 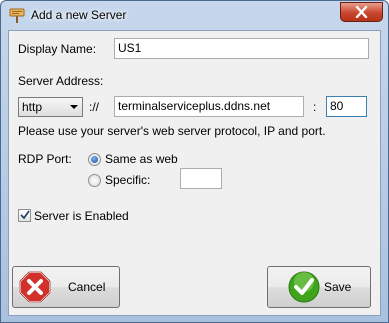 I want to click on rdp-same-as-web-radio, so click(x=94, y=159).